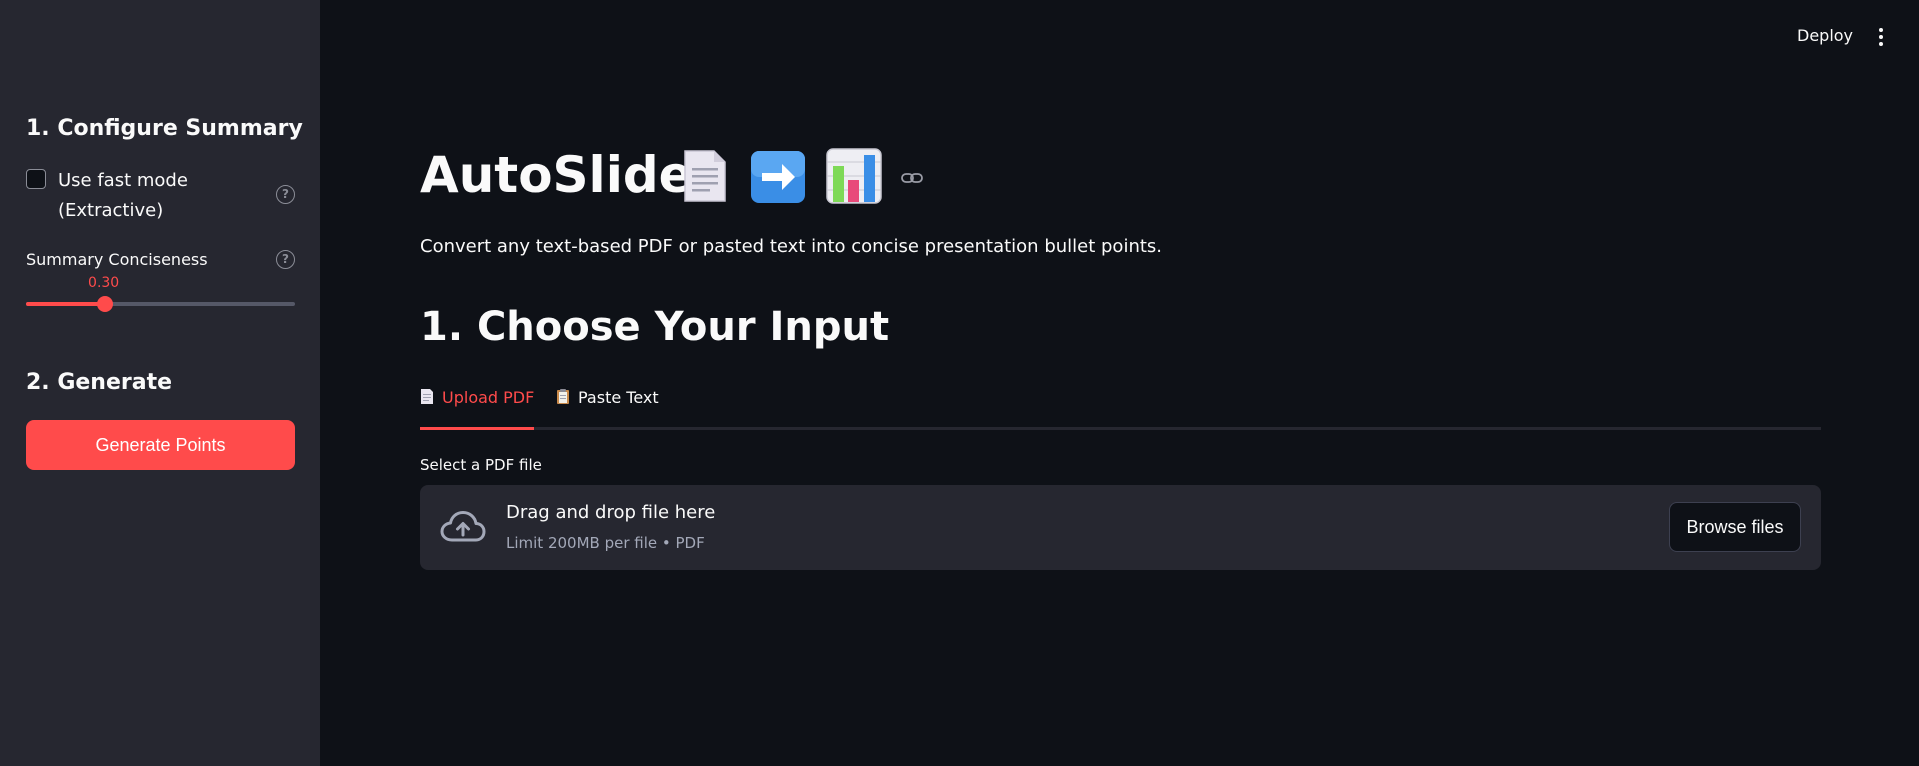 The image size is (1919, 766). Describe the element at coordinates (477, 428) in the screenshot. I see `active-tab-indicator` at that location.